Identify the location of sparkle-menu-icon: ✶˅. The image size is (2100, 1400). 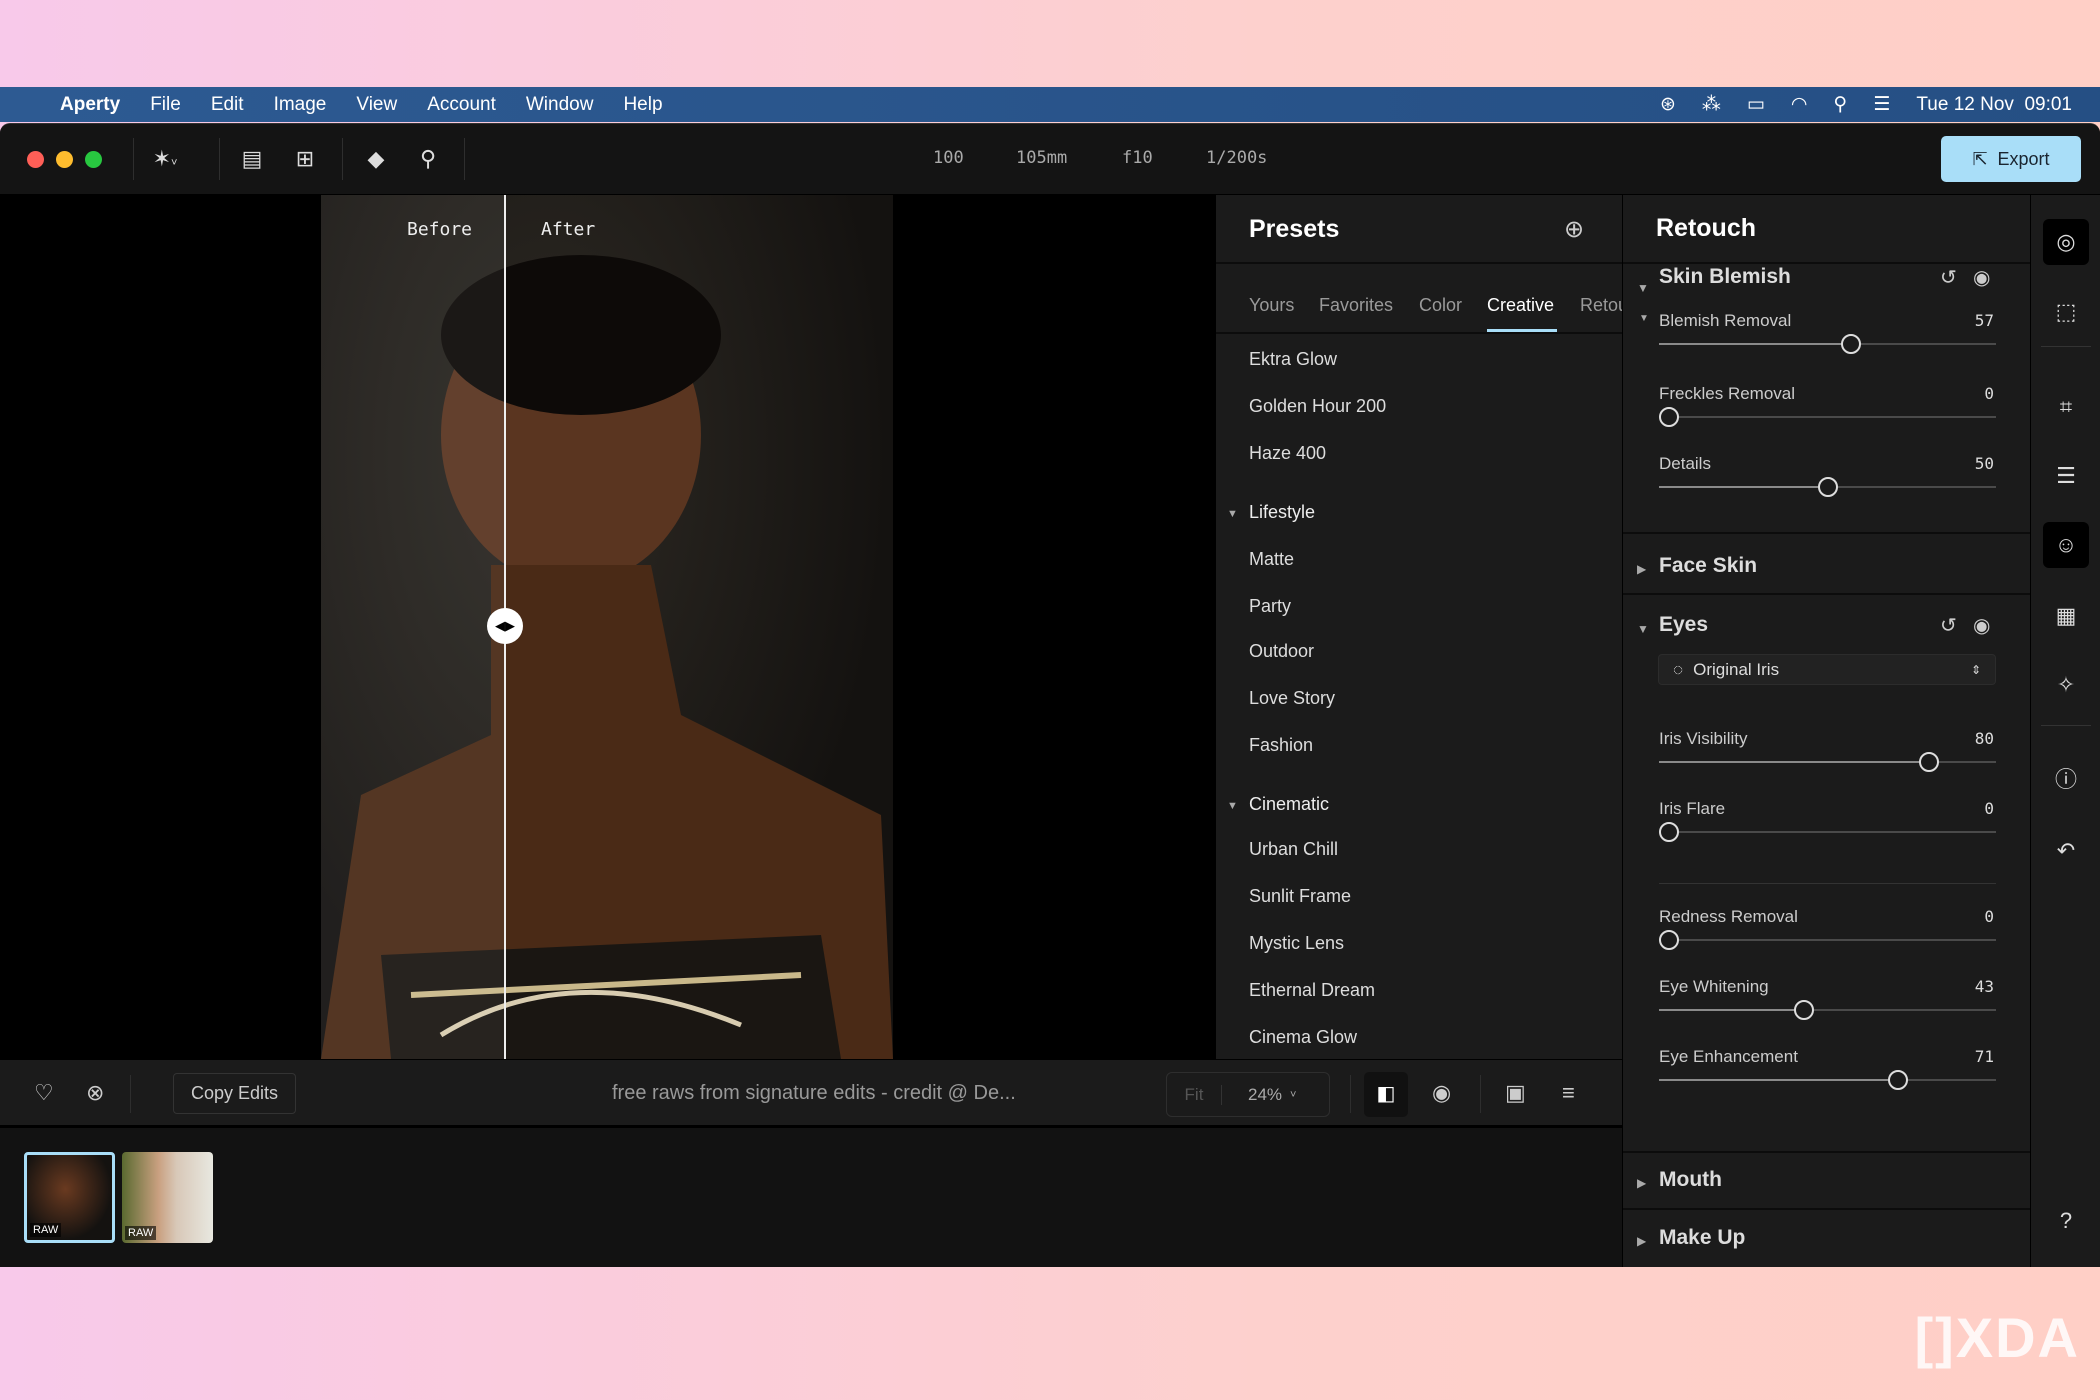
(165, 159).